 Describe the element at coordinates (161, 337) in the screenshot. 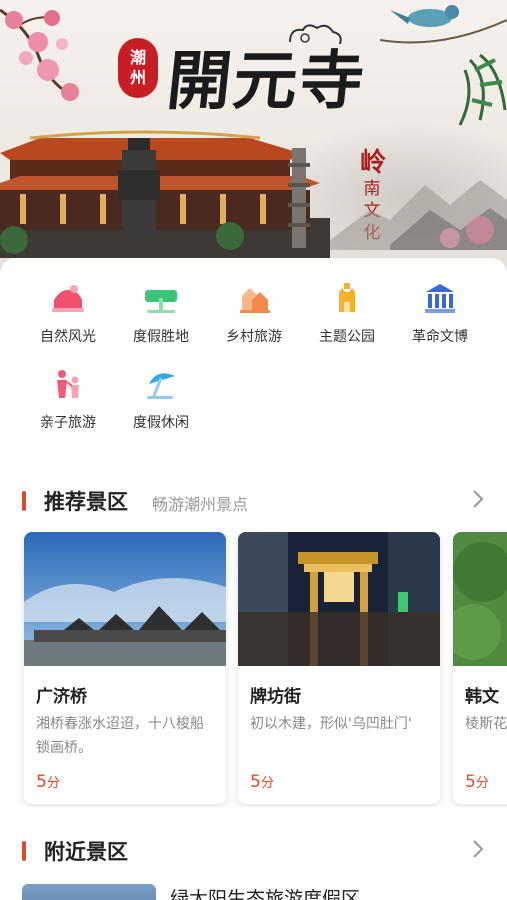

I see `category-label: 度假胜地` at that location.